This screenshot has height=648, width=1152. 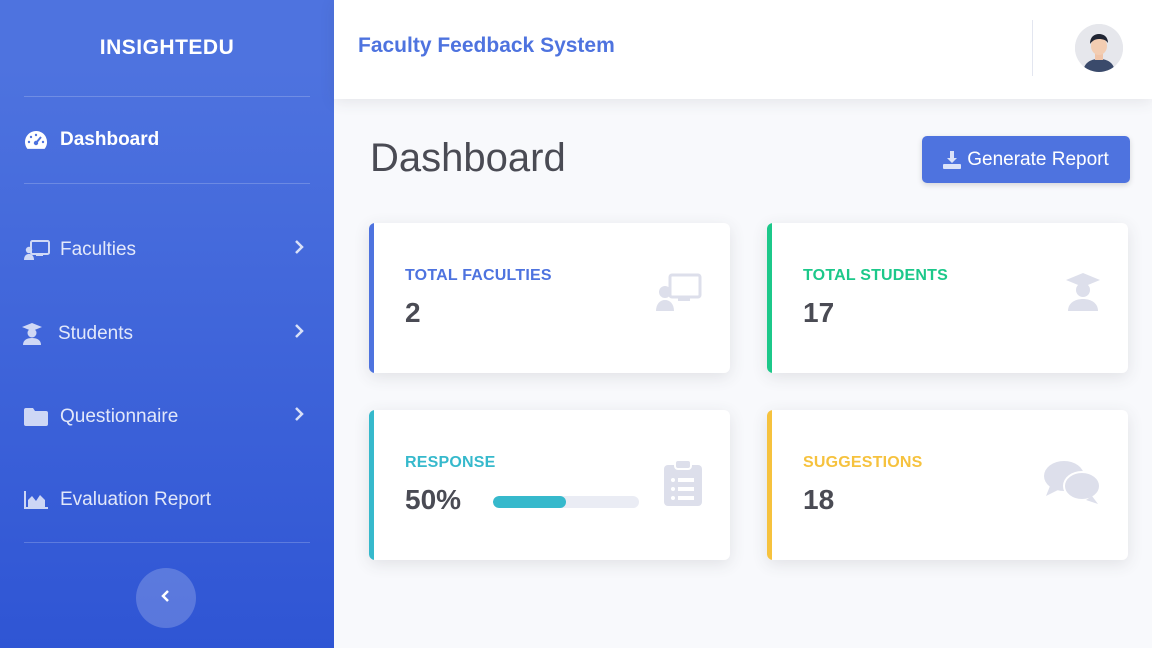 I want to click on tachometer-icon, so click(x=39, y=140).